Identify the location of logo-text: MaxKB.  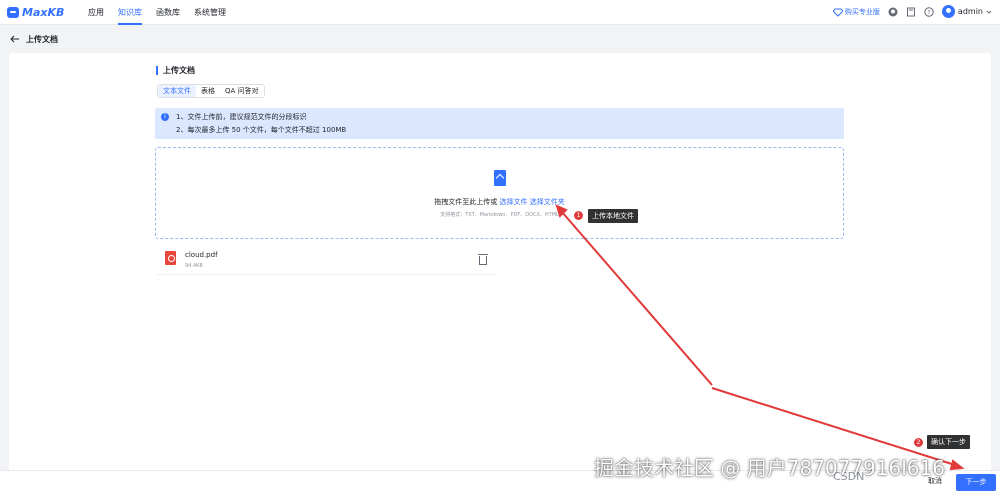
(43, 12).